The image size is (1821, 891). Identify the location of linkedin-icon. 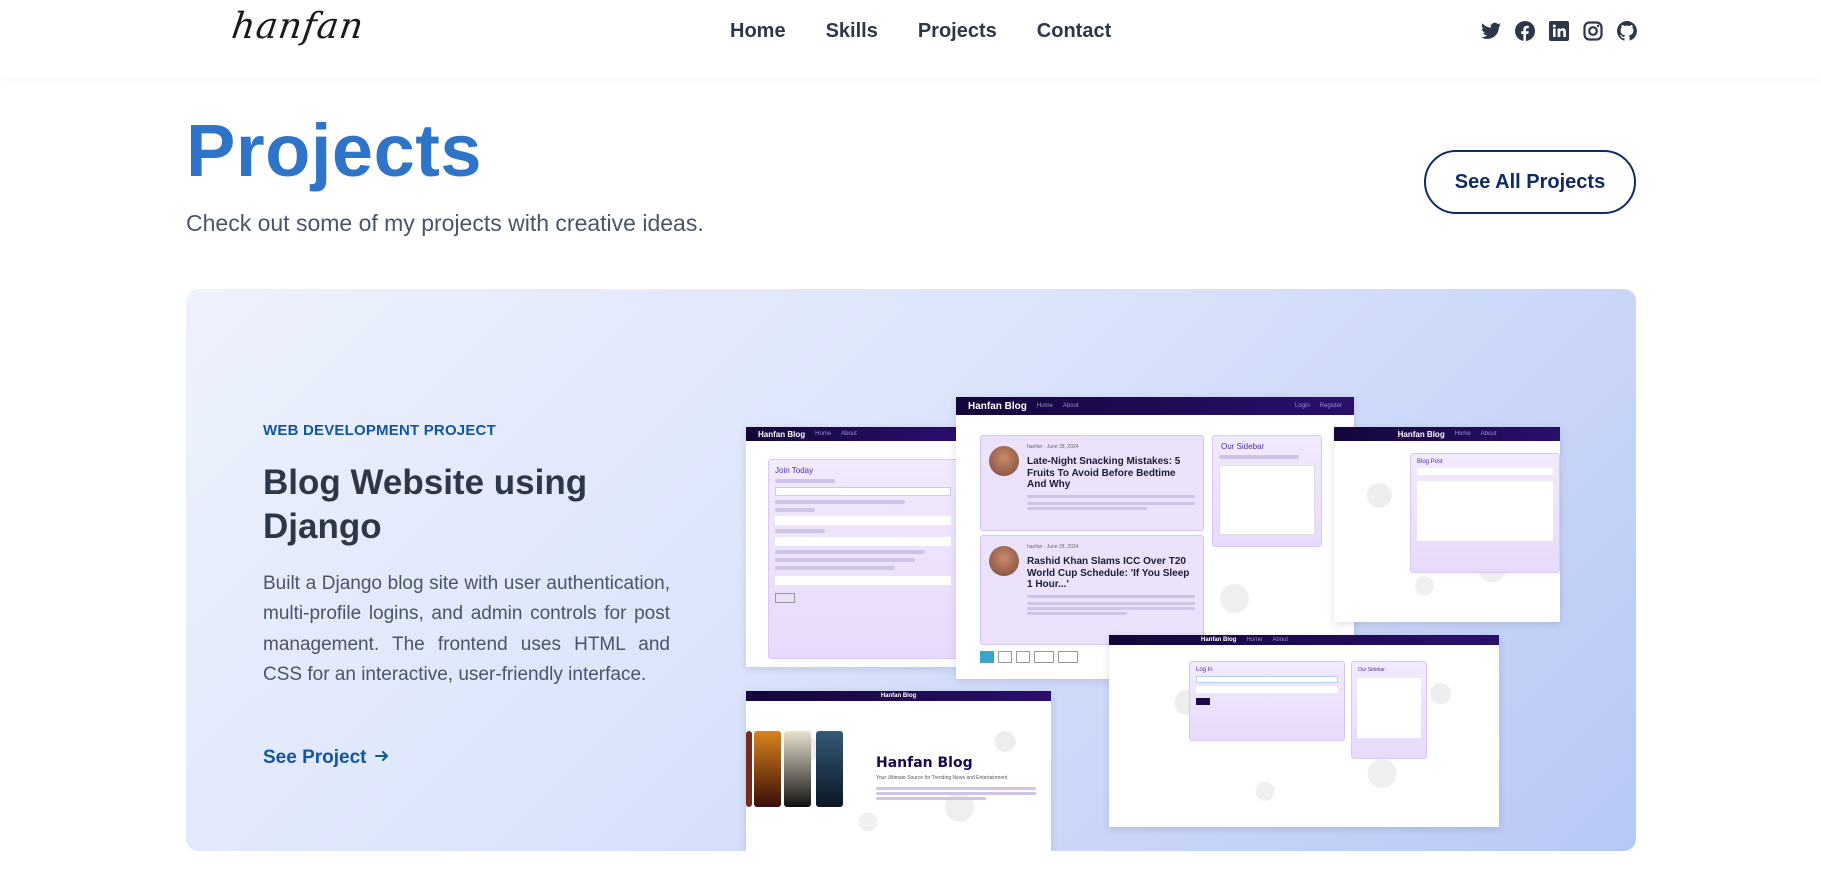
(1559, 31).